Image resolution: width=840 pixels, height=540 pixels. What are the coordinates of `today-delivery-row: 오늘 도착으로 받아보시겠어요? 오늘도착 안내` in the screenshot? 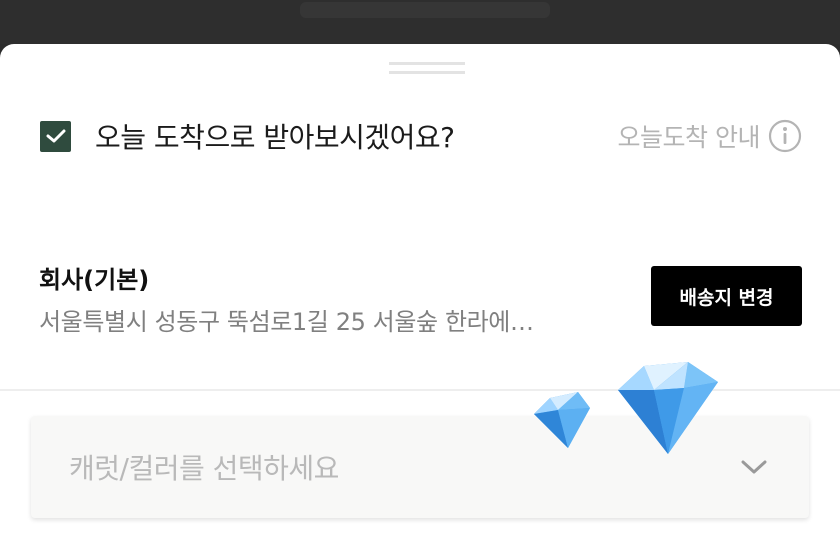 It's located at (421, 136).